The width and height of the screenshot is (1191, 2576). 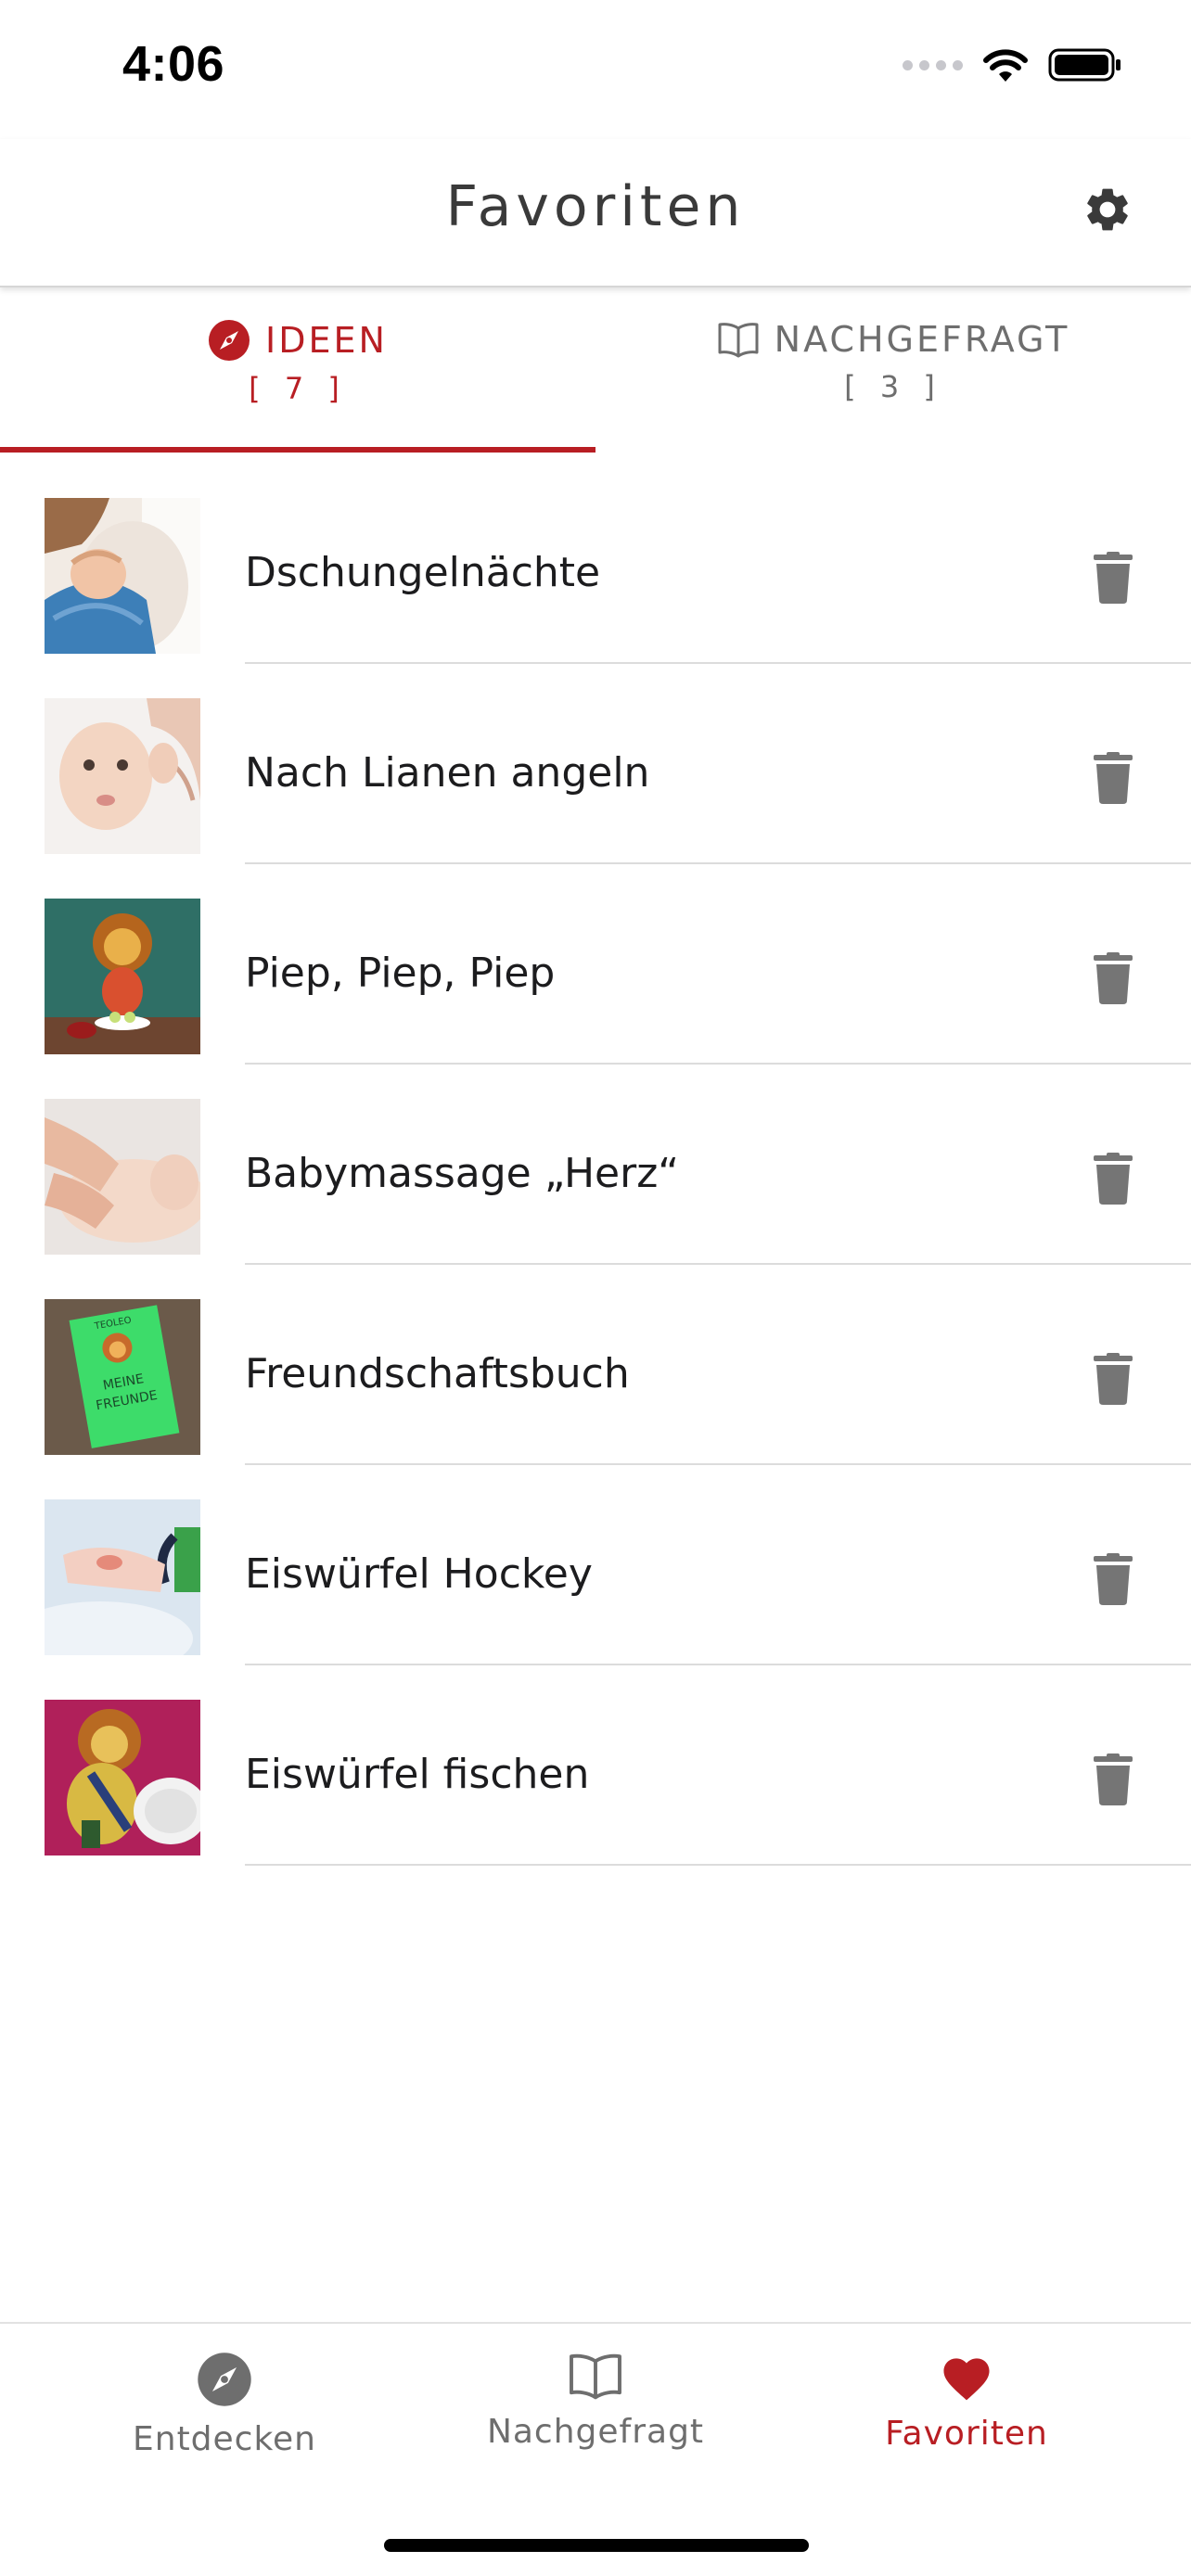 What do you see at coordinates (173, 64) in the screenshot?
I see `status-time: 4:06` at bounding box center [173, 64].